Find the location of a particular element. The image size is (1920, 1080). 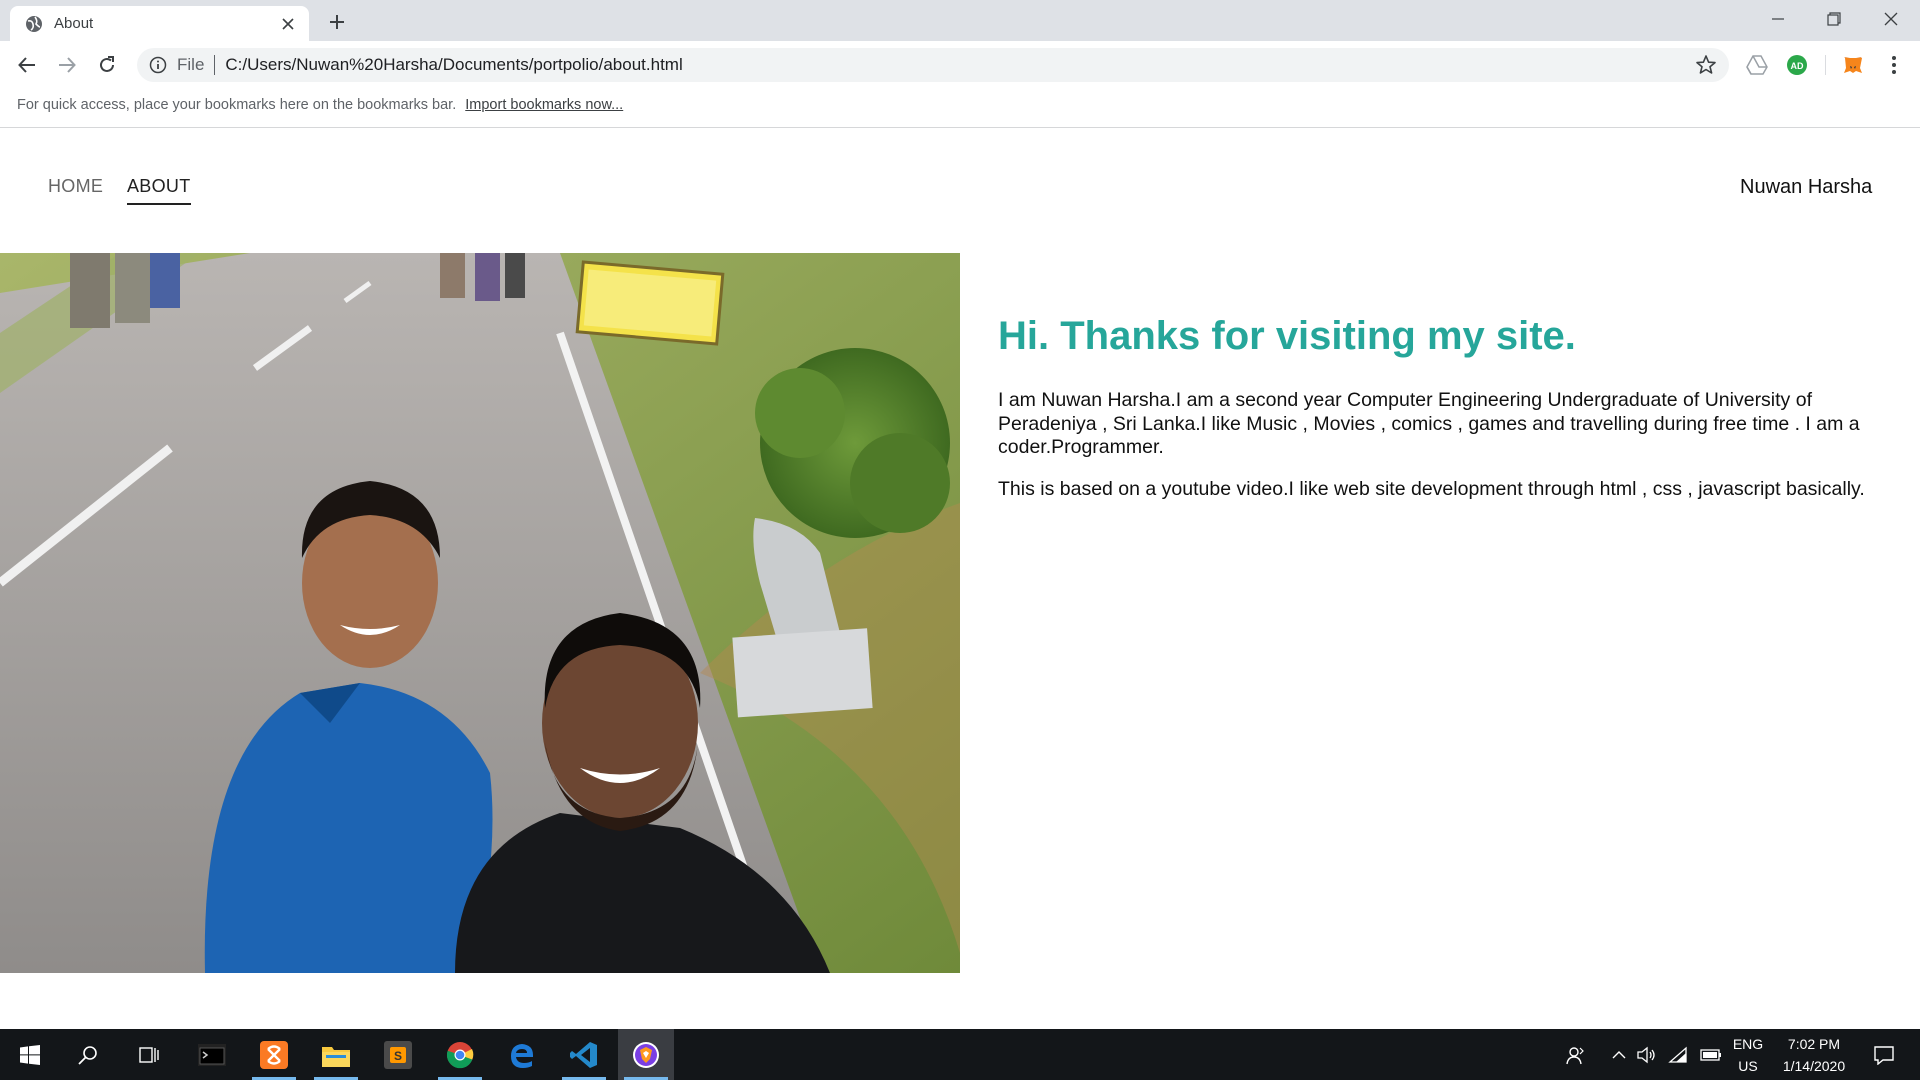

page-headline: Hi. Thanks for visiting my site. is located at coordinates (1287, 336).